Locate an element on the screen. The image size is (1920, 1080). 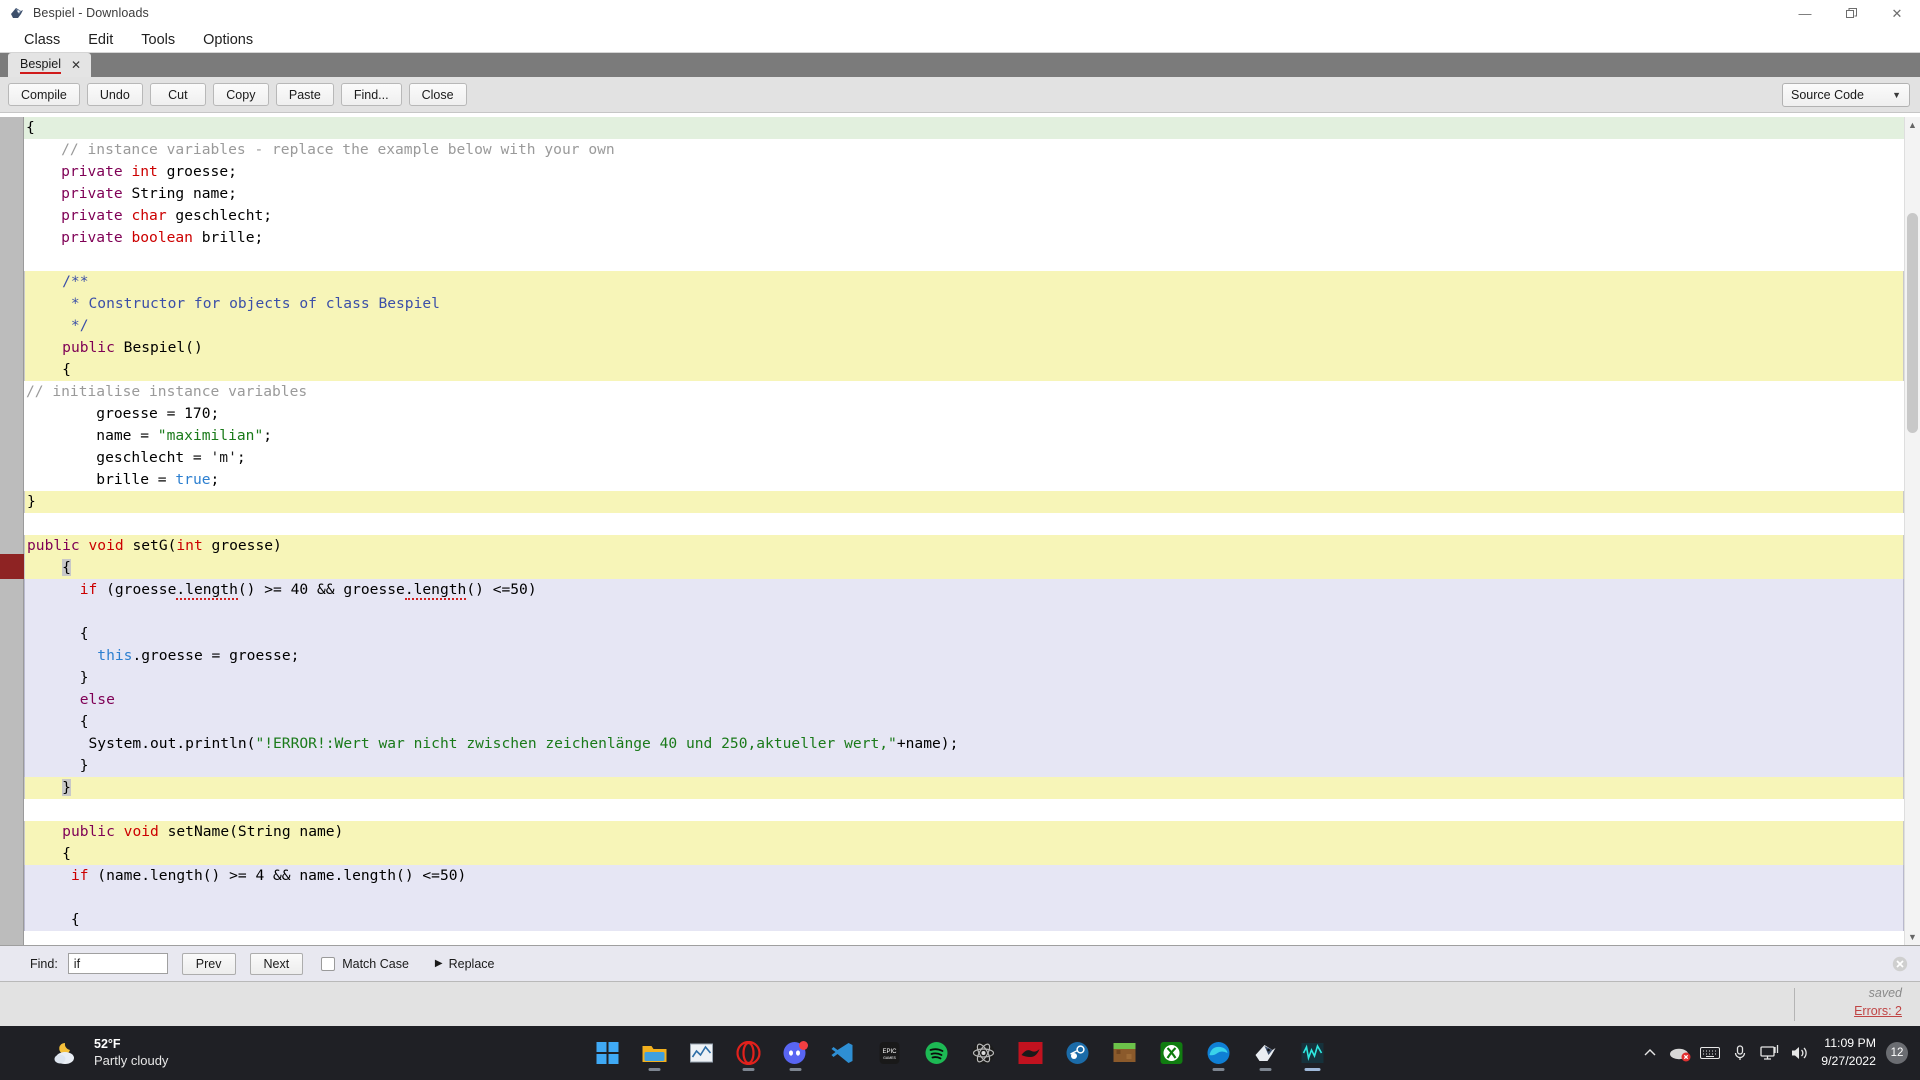
red-dragon-app-icon is located at coordinates (1031, 1053).